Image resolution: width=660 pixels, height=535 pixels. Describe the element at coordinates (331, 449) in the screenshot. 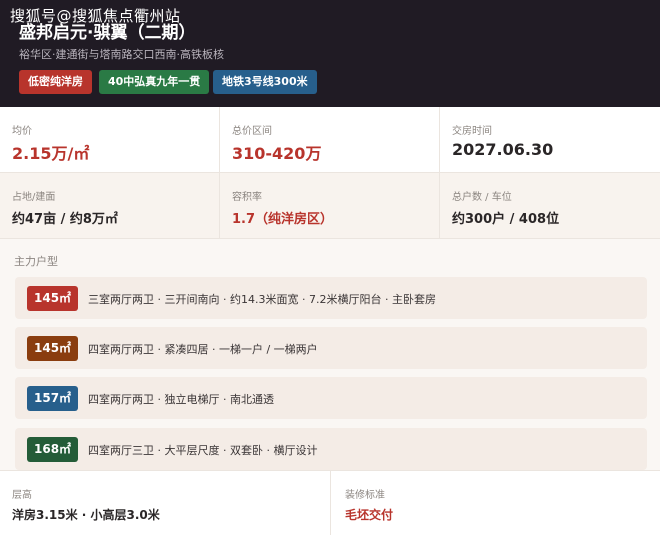

I see `unit-row: 168㎡ 四室两厅三卫 · 大平层尺度 · 双套卧 · 横厅设计` at that location.